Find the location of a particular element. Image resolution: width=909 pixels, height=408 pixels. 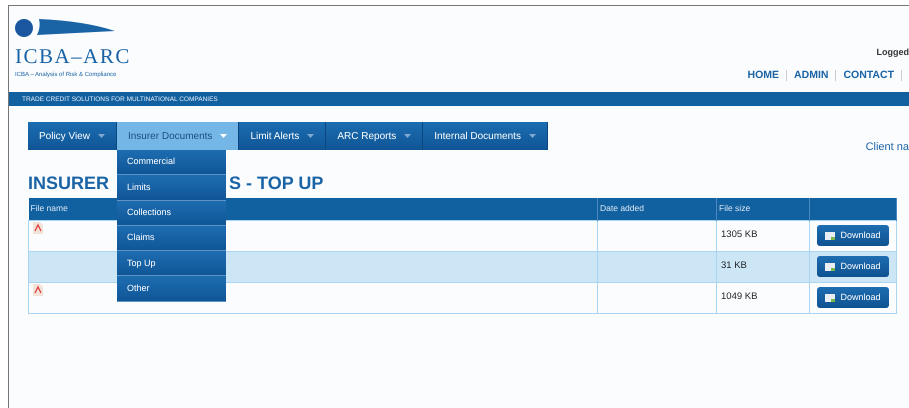

dropdown-item: Commercial is located at coordinates (171, 163).